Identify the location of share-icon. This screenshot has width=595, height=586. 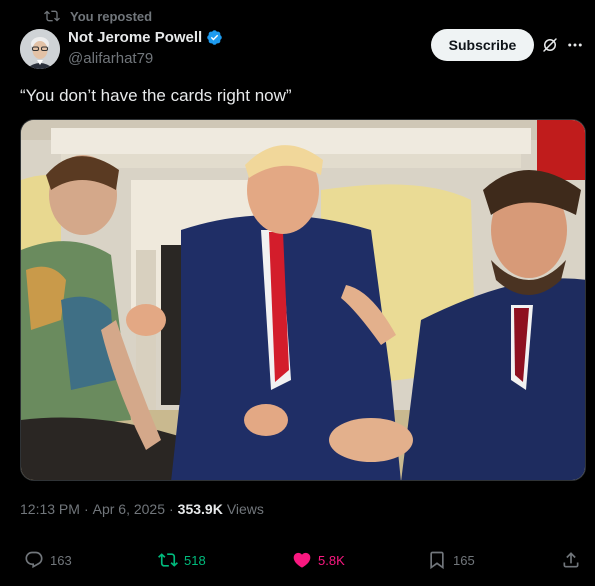
(571, 560).